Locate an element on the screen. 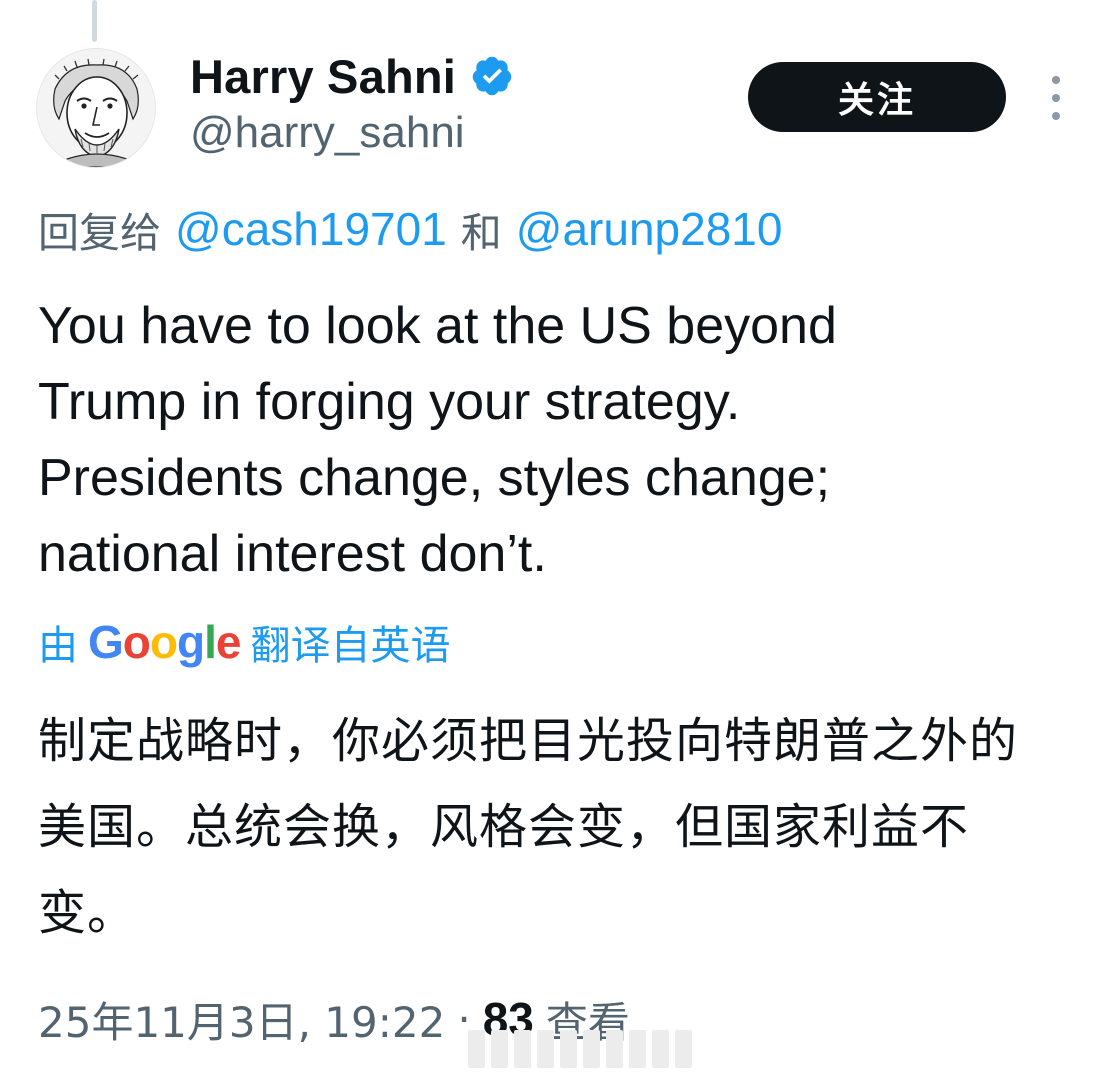  verified-badge-icon is located at coordinates (492, 76).